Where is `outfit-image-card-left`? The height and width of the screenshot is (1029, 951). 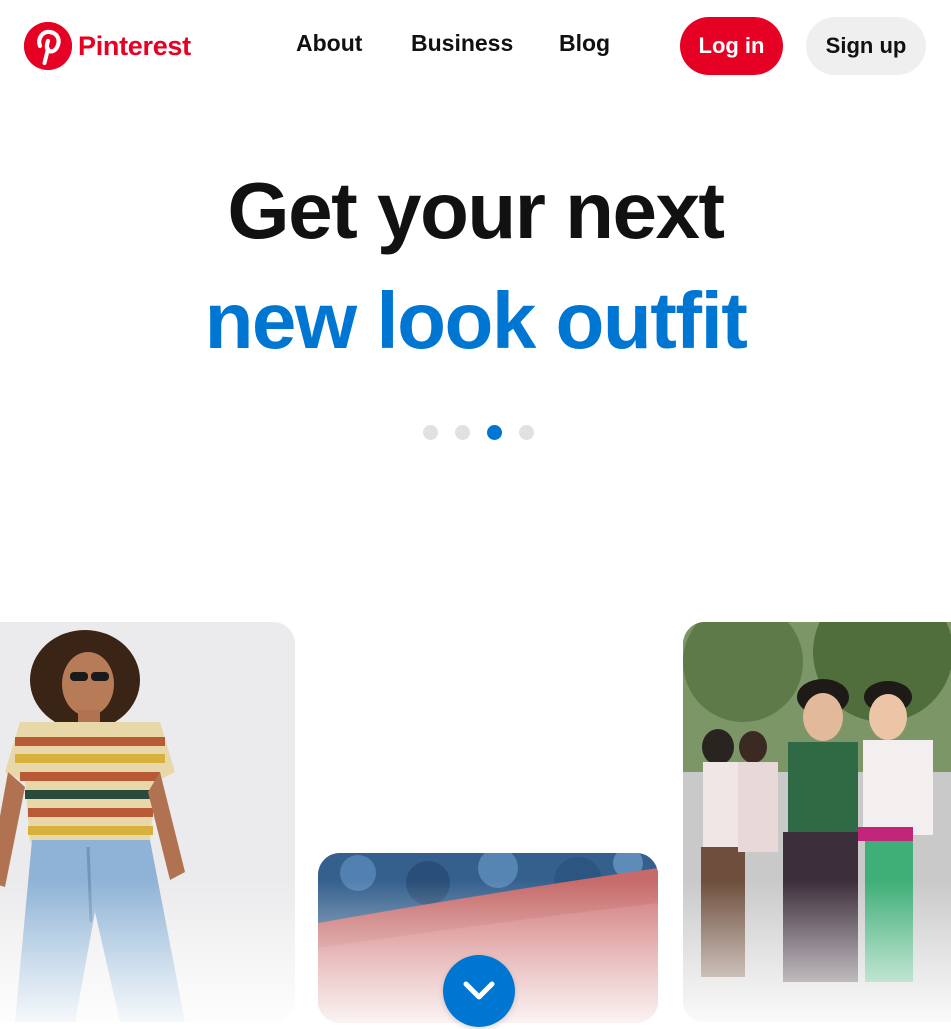
outfit-image-card-left is located at coordinates (147, 822).